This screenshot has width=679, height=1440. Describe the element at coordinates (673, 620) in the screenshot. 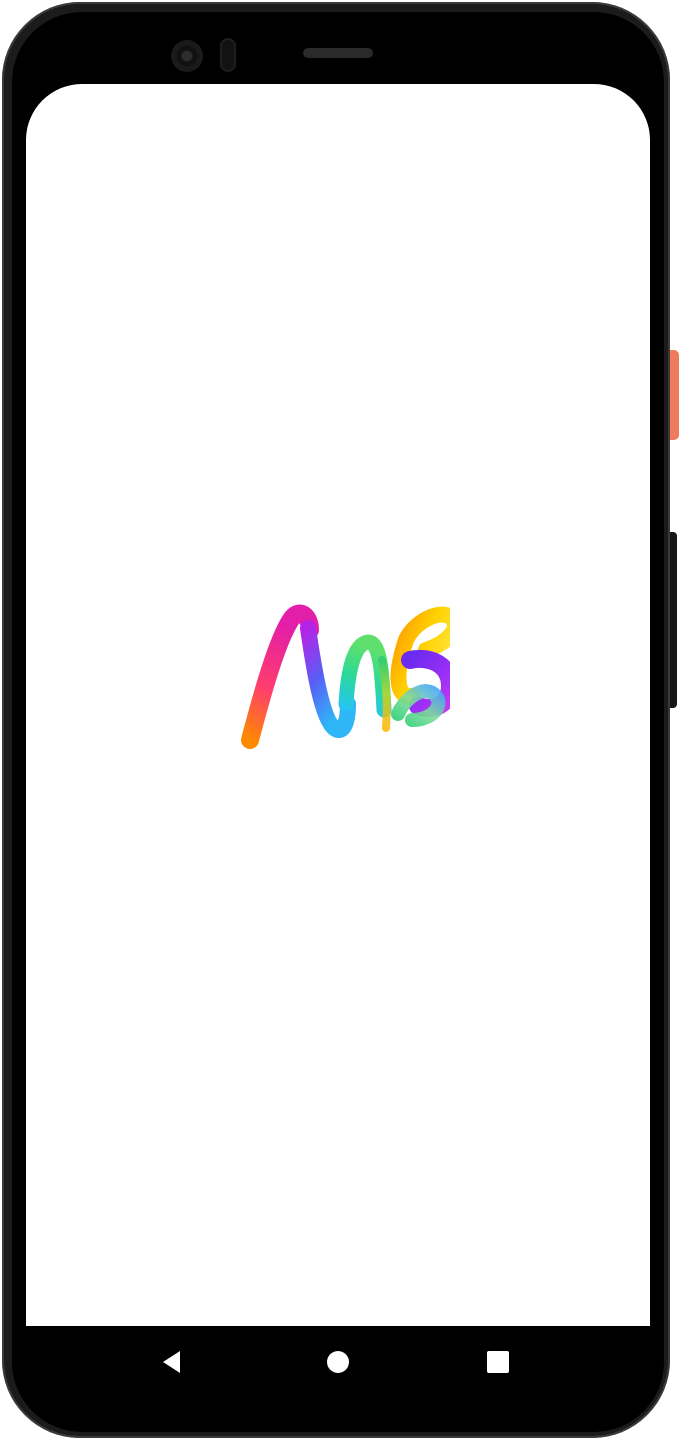

I see `volume-button` at that location.